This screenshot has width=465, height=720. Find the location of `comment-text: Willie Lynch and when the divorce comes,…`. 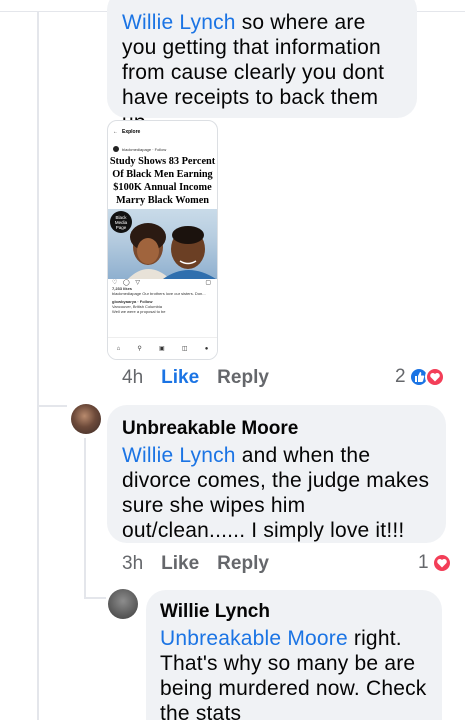

comment-text: Willie Lynch and when the divorce comes,… is located at coordinates (276, 493).